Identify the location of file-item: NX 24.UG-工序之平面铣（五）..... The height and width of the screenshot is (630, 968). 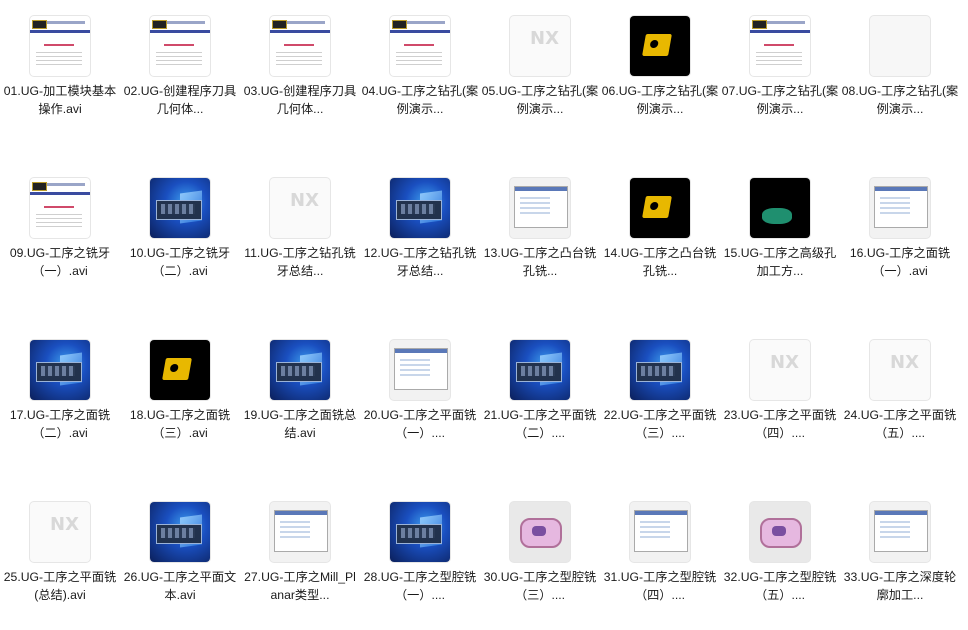
(900, 405).